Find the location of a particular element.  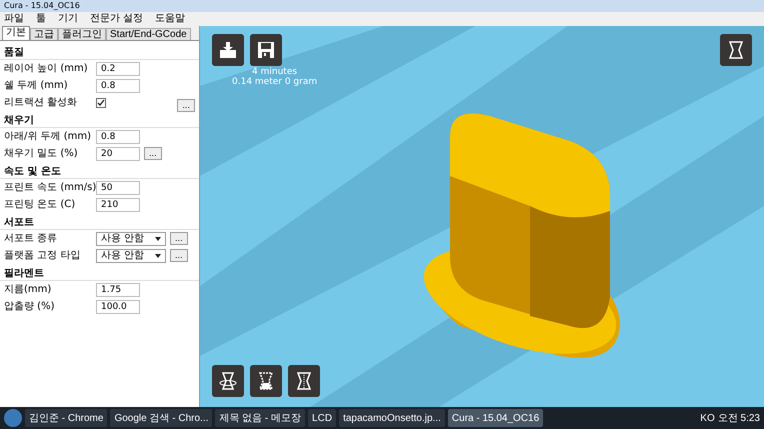

print-info-text: 0.14 meter 0 gram is located at coordinates (275, 82).